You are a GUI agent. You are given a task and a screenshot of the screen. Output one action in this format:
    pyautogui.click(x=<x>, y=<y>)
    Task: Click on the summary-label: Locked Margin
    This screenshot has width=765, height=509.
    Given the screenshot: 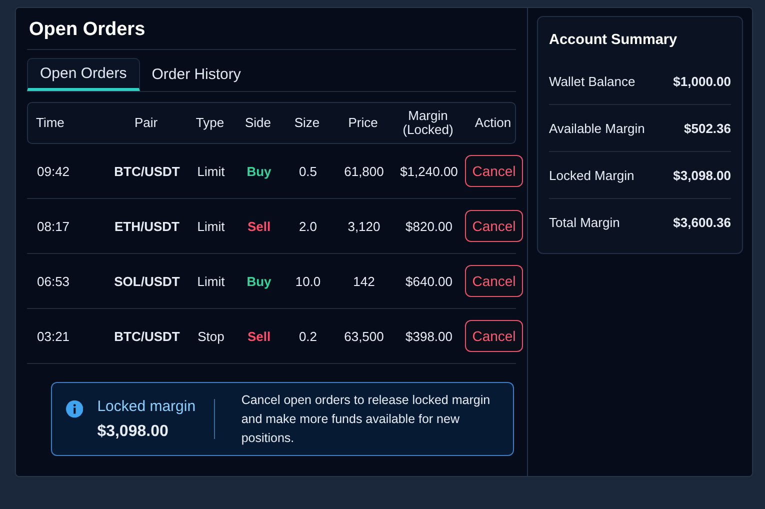 What is the action you would take?
    pyautogui.click(x=591, y=175)
    